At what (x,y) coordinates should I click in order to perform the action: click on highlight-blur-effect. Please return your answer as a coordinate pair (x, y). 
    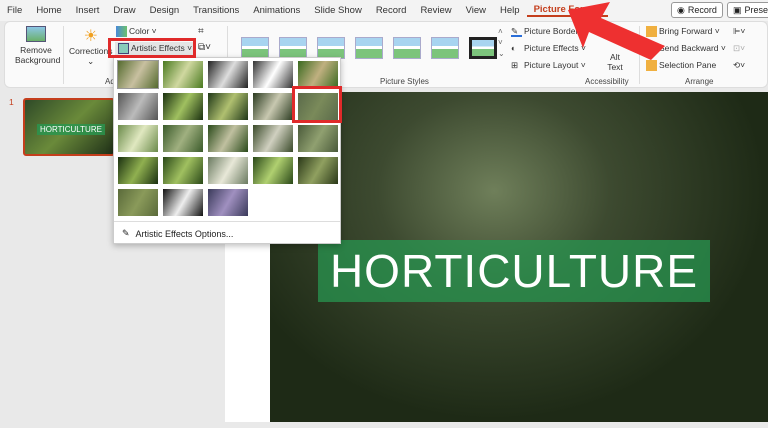
    Looking at the image, I should click on (317, 104).